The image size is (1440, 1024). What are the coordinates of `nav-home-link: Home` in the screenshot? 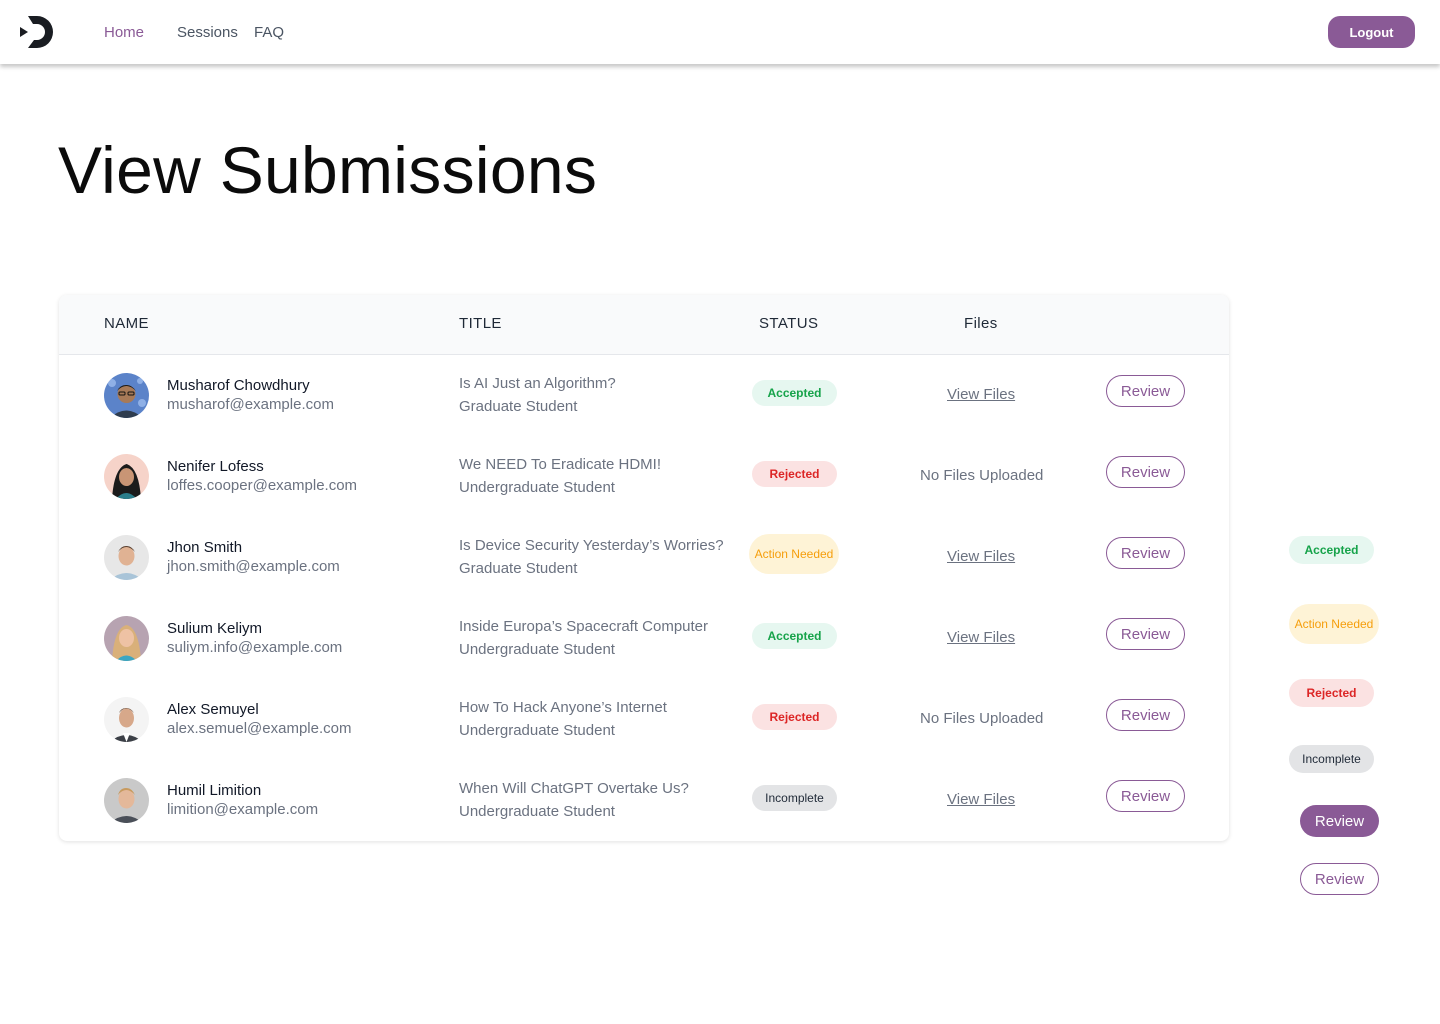 It's located at (124, 32).